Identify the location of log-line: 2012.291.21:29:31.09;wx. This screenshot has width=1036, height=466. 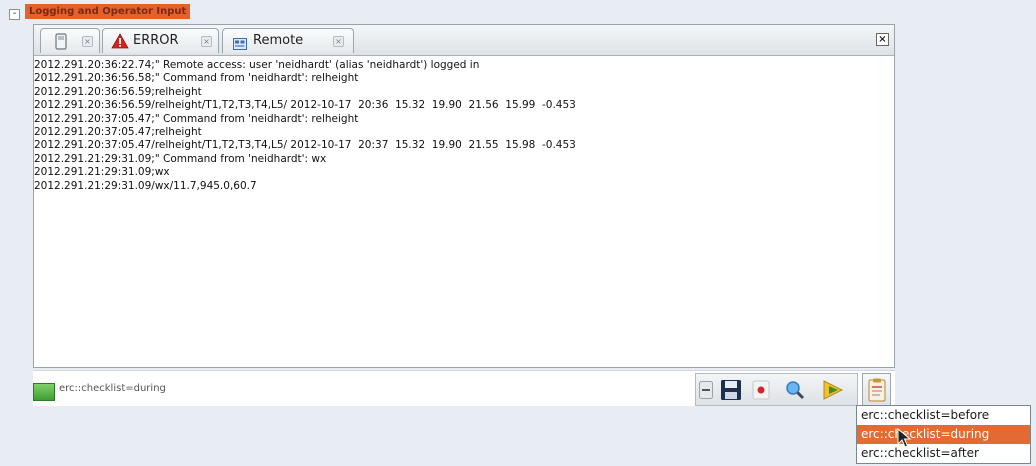
(102, 172).